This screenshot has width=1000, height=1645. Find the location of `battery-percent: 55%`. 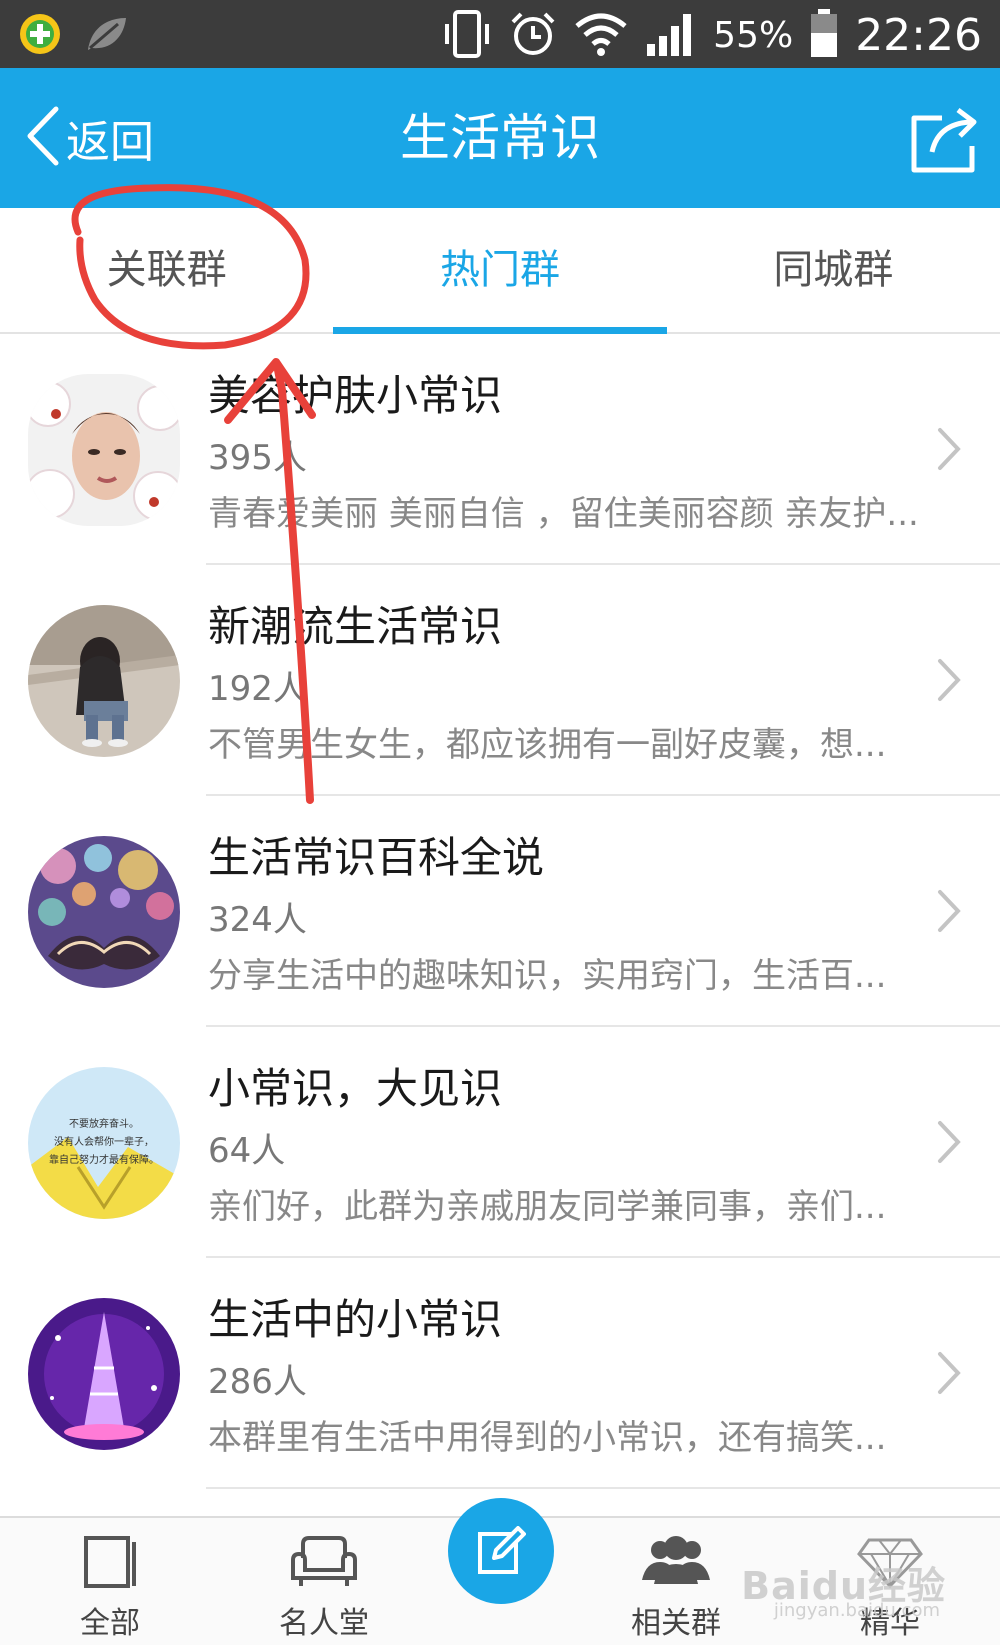

battery-percent: 55% is located at coordinates (753, 35).